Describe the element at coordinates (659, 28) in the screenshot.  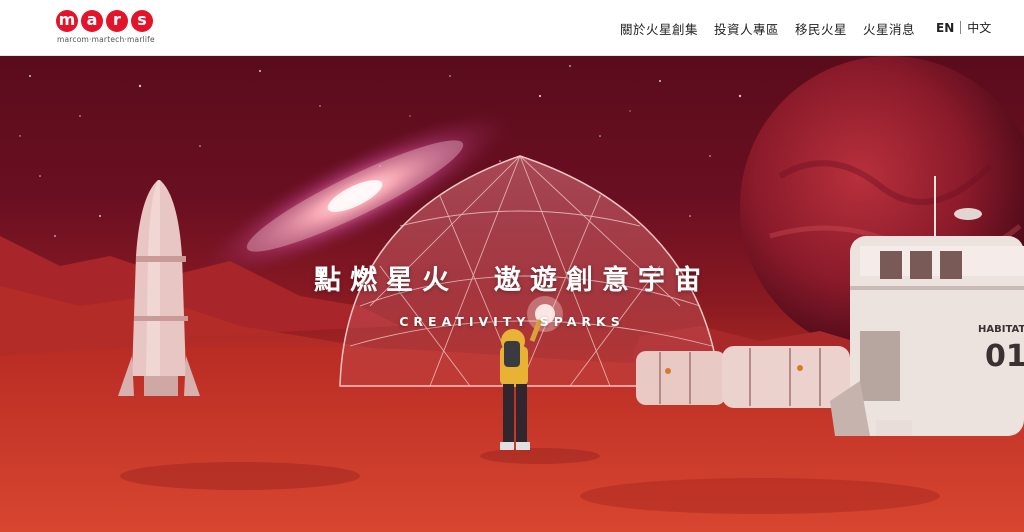
I see `nav-about: 關於火星創集` at that location.